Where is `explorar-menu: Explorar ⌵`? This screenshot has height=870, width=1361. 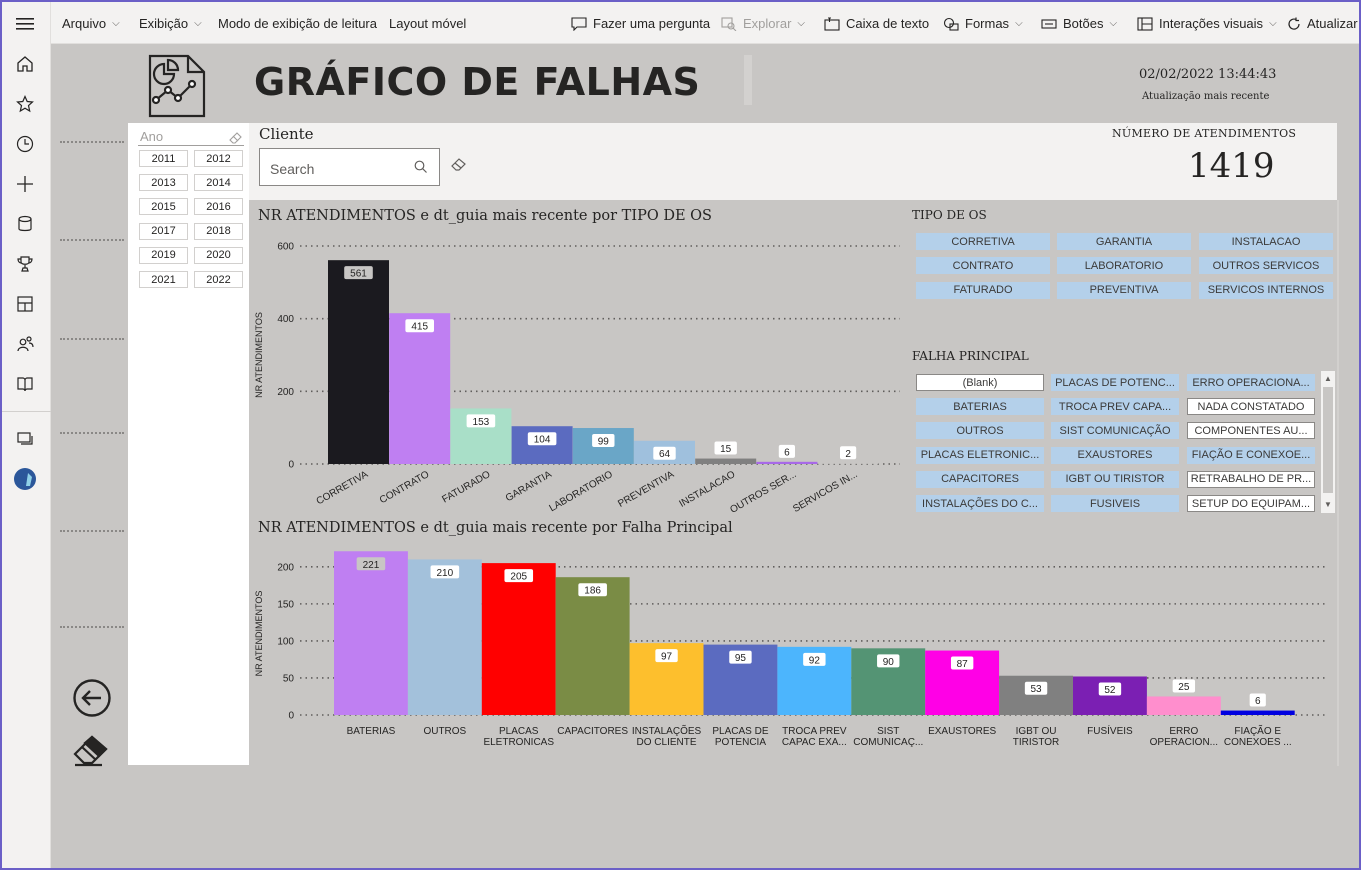
explorar-menu: Explorar ⌵ is located at coordinates (763, 23).